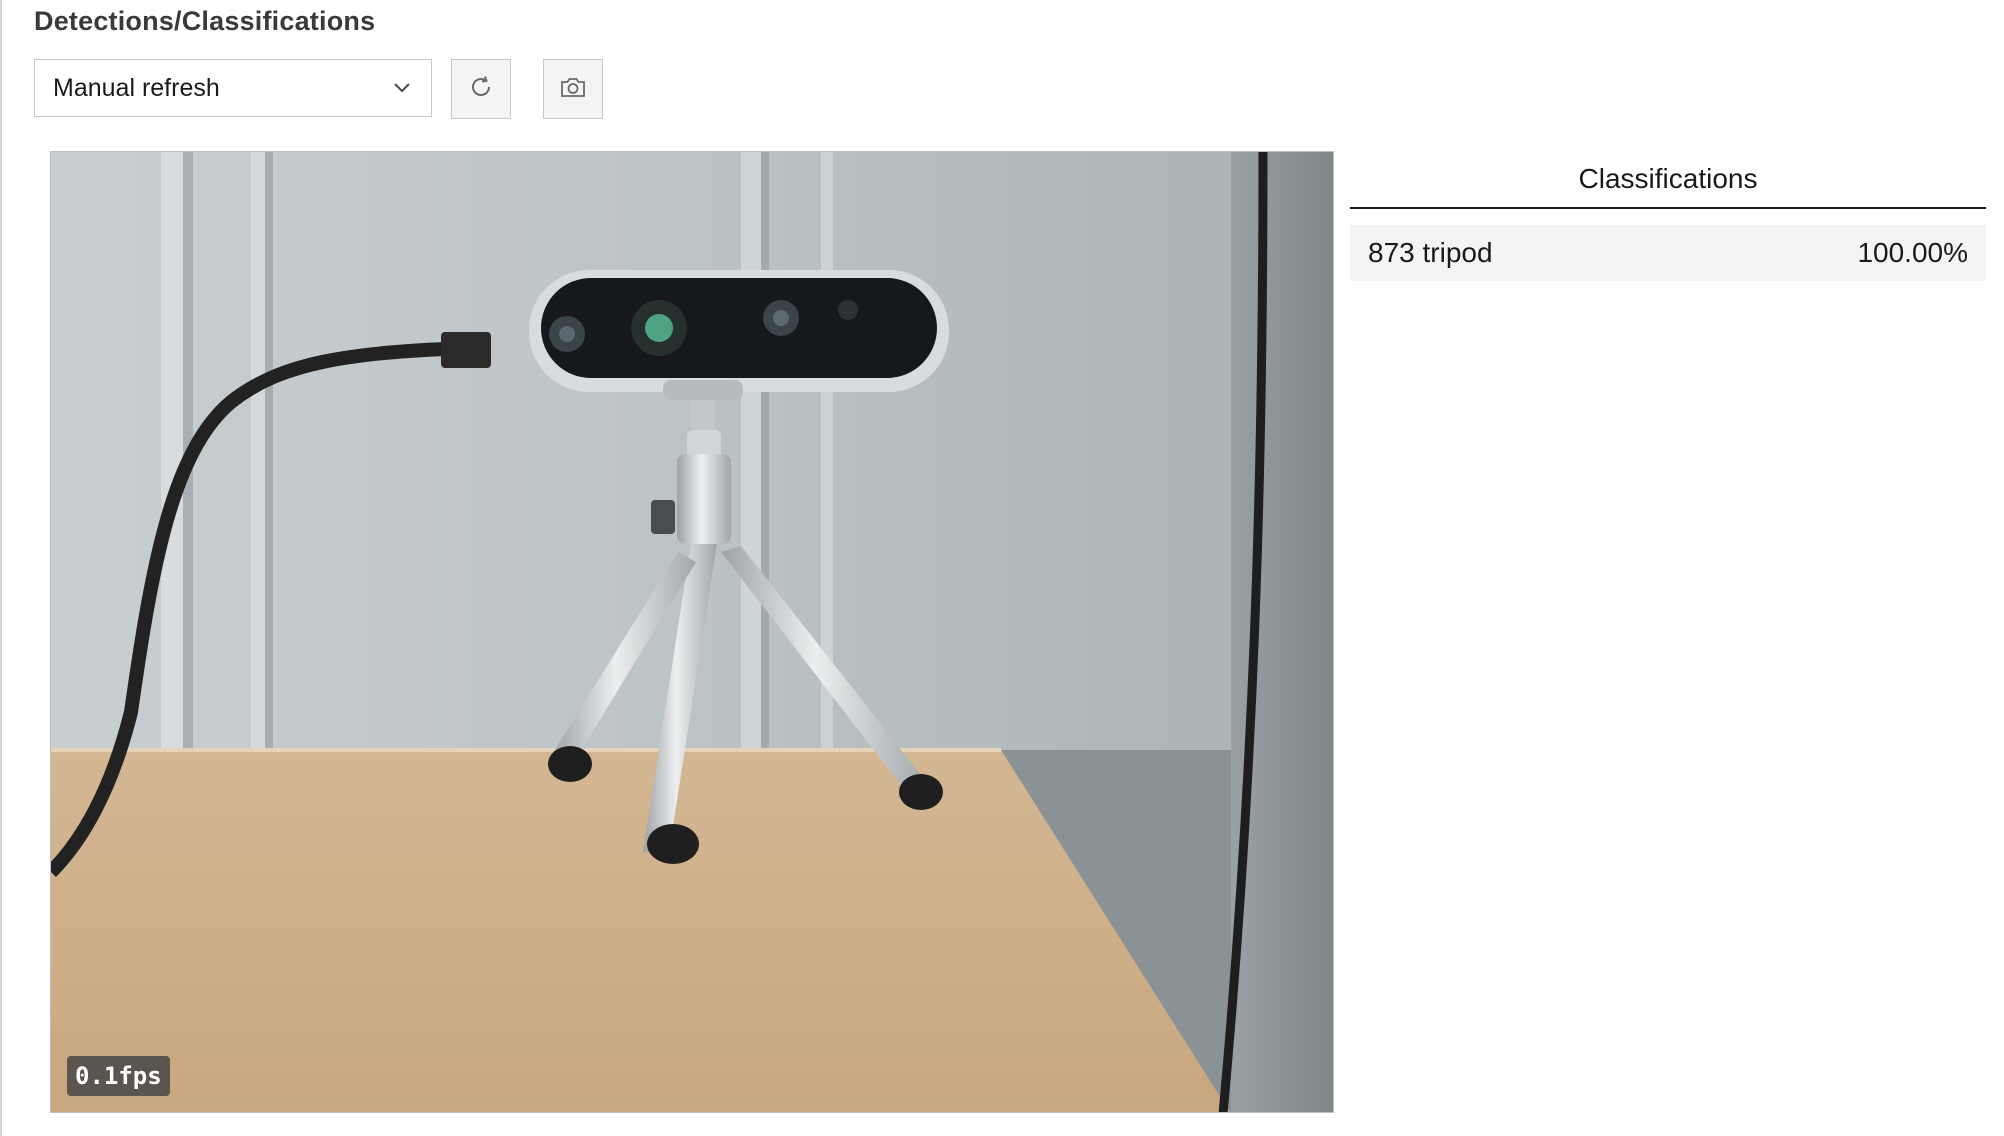 The image size is (2004, 1136). I want to click on classifications-header: Classifications, so click(1668, 180).